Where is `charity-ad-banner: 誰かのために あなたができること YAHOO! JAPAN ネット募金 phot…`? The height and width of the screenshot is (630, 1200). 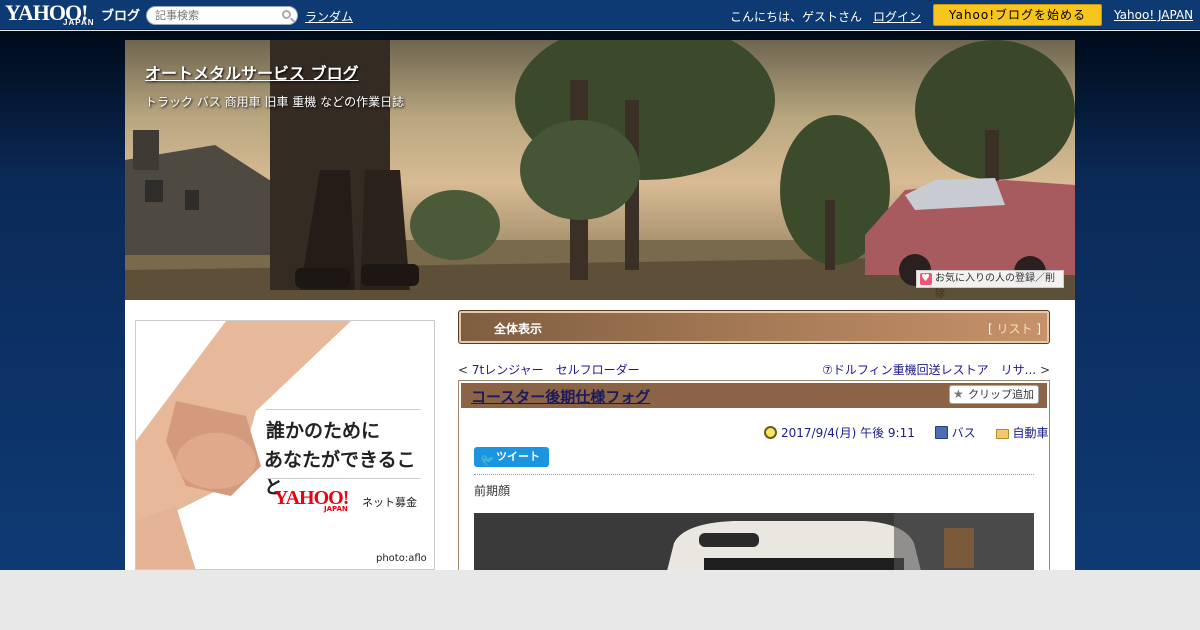 charity-ad-banner: 誰かのために あなたができること YAHOO! JAPAN ネット募金 phot… is located at coordinates (285, 445).